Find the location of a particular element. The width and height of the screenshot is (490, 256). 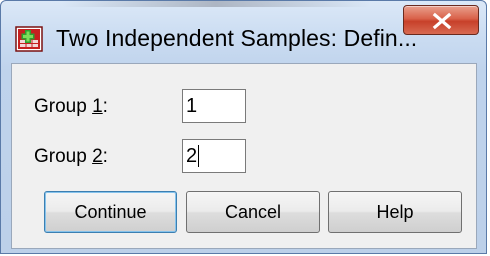

cancel-button: Cancel is located at coordinates (253, 212).